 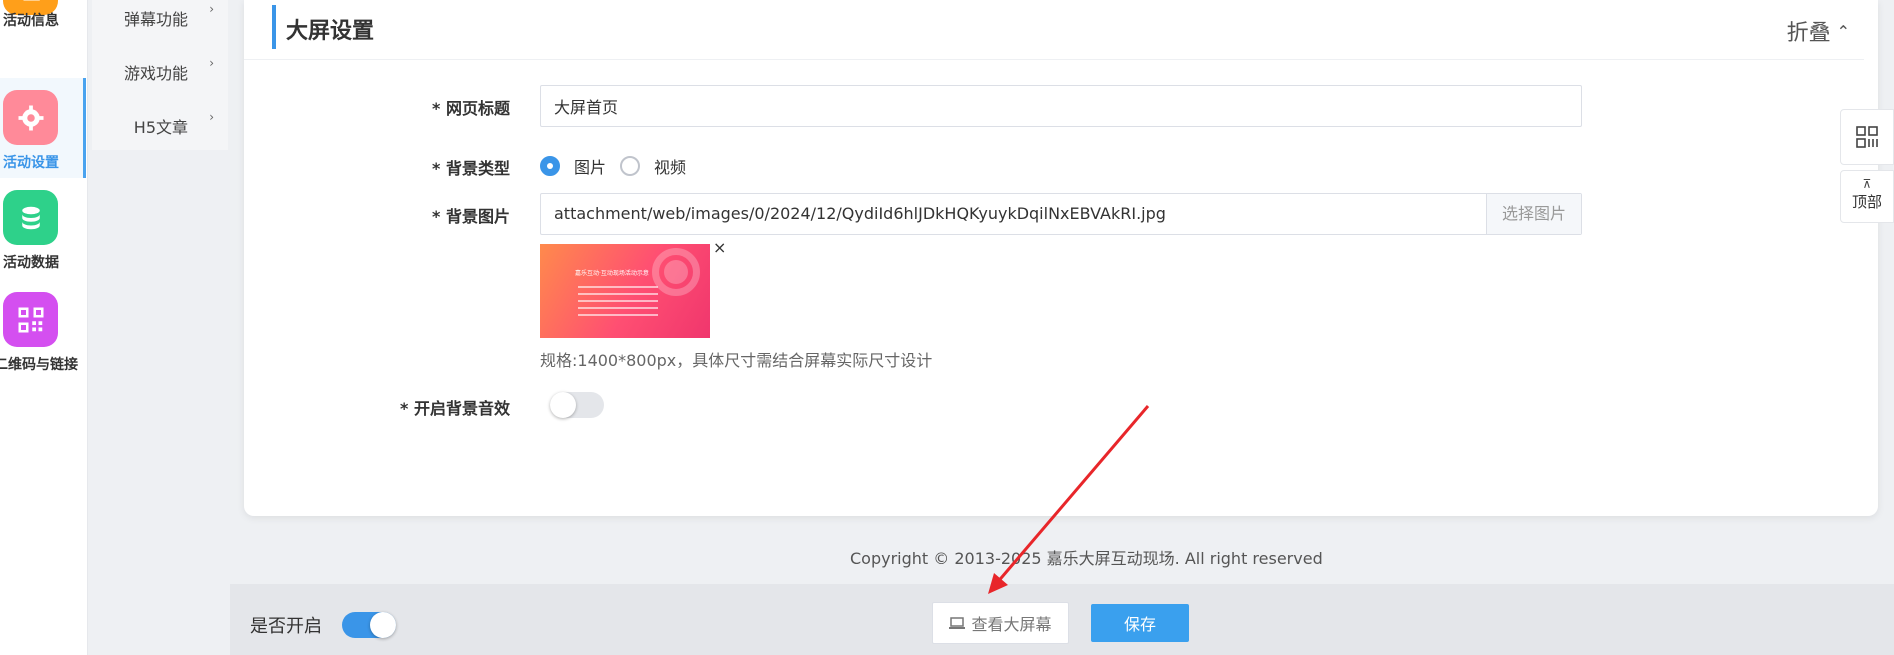 What do you see at coordinates (1533, 214) in the screenshot?
I see `choose-image-button: 选择图片` at bounding box center [1533, 214].